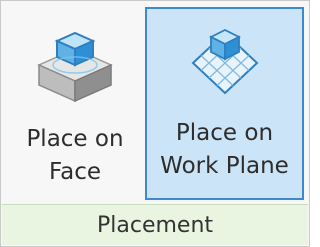 The image size is (320, 247). What do you see at coordinates (75, 139) in the screenshot?
I see `place-on-face-label-line1: Place on` at bounding box center [75, 139].